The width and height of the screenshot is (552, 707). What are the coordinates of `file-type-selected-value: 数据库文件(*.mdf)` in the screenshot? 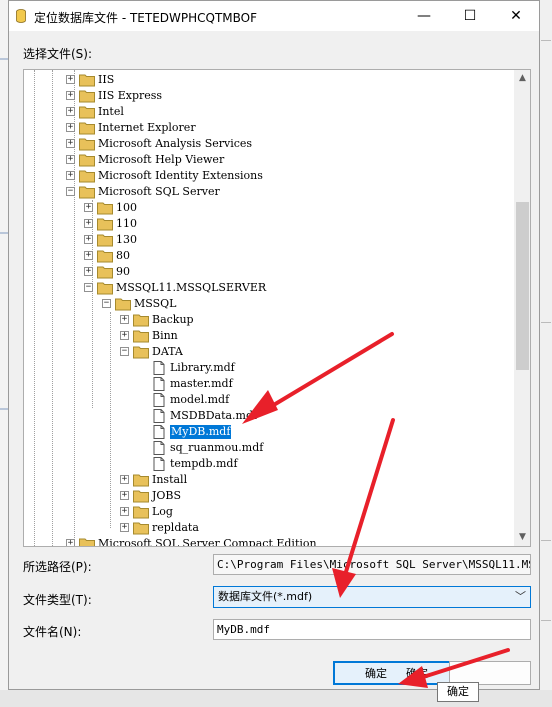 It's located at (265, 596).